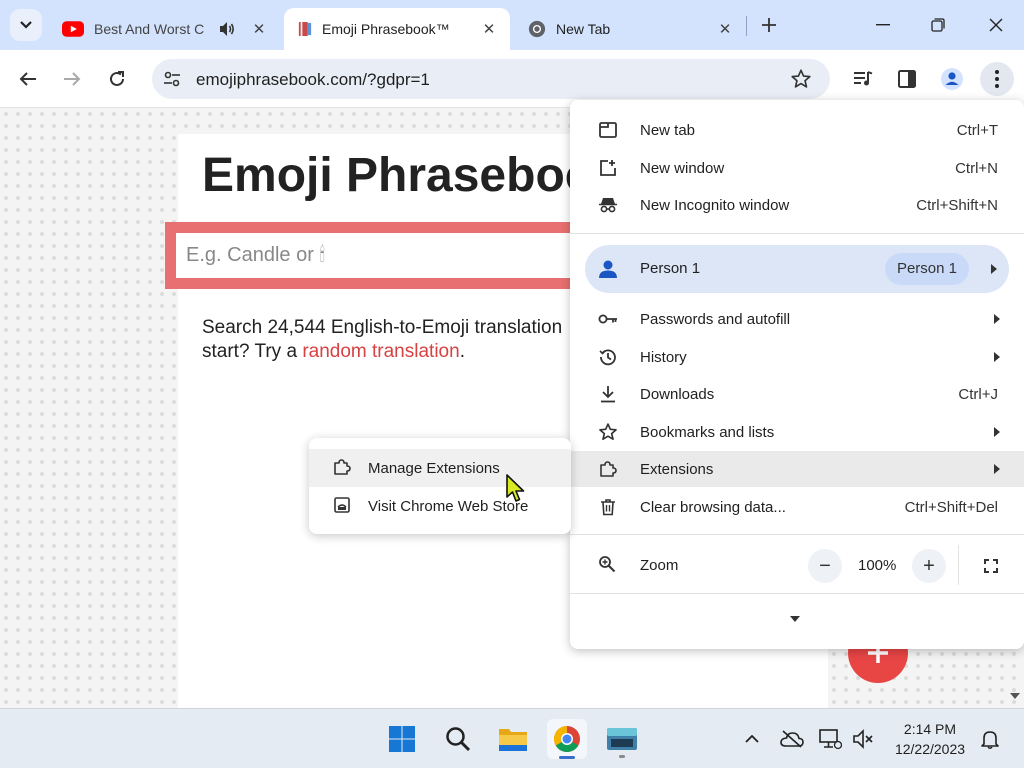 This screenshot has width=1024, height=768. I want to click on history-icon, so click(608, 357).